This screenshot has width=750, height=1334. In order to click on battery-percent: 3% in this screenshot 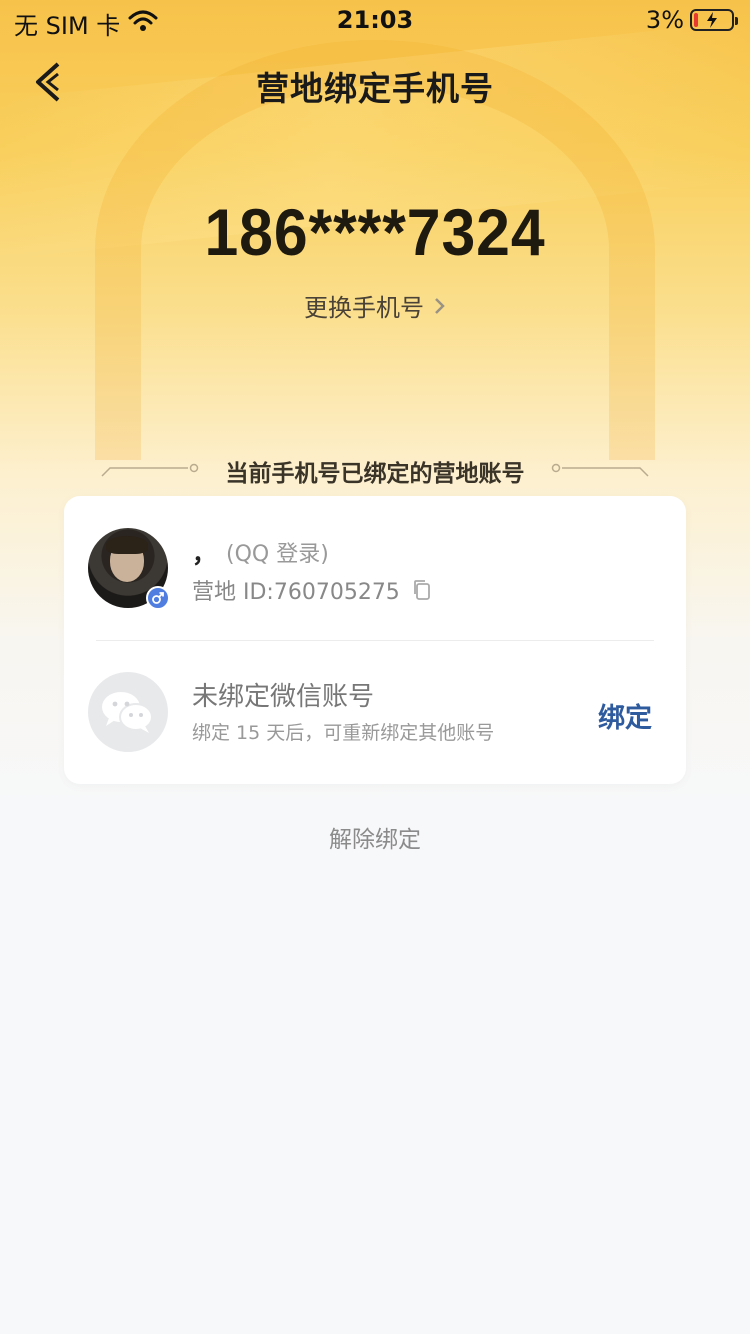, I will do `click(664, 20)`.